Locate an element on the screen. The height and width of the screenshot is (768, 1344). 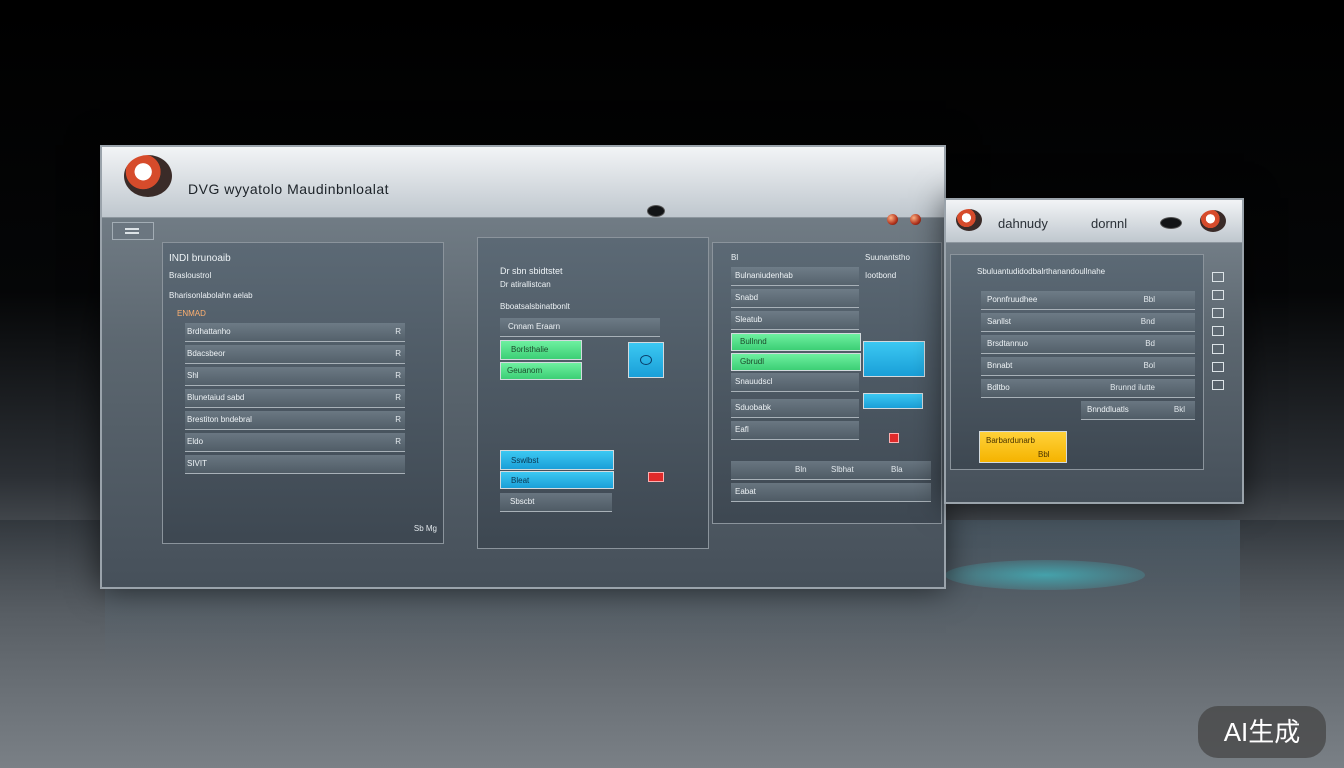
footer-row: Bln Slbhat Bla is located at coordinates (831, 470).